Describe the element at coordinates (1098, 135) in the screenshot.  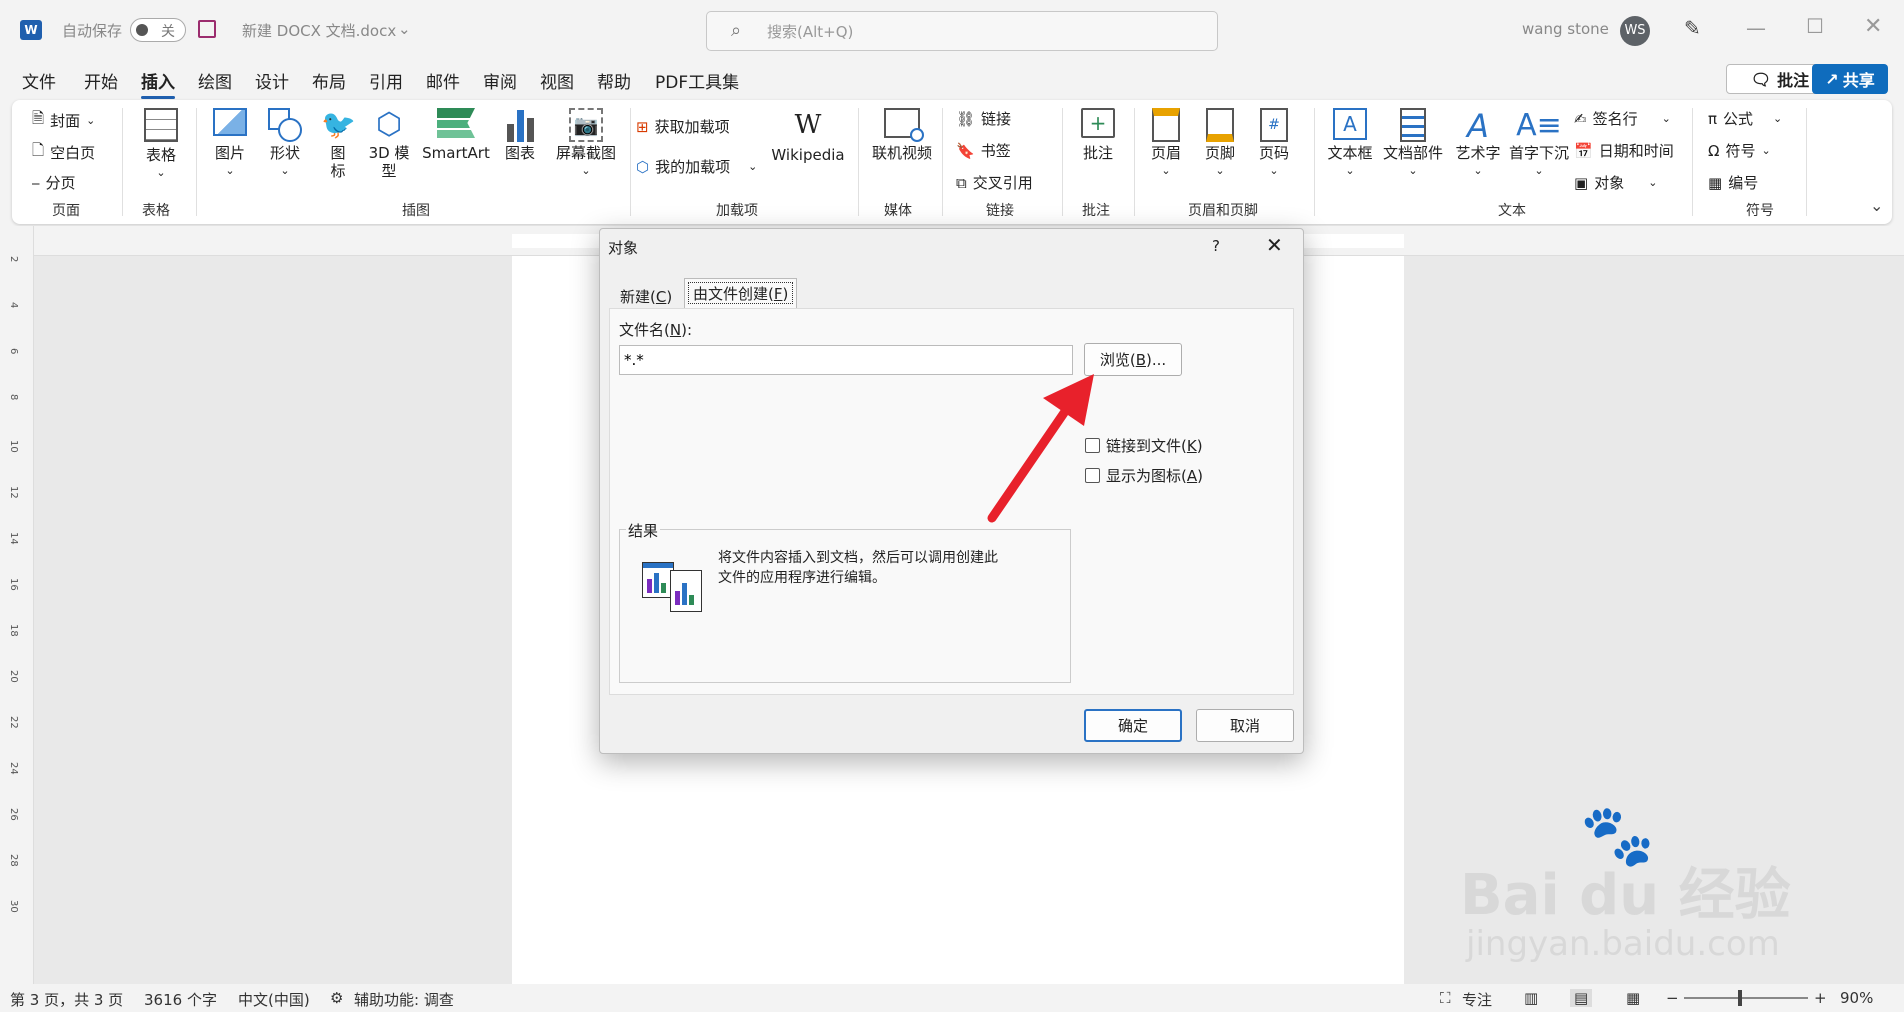
I see `new-comment-button: + 批注` at that location.